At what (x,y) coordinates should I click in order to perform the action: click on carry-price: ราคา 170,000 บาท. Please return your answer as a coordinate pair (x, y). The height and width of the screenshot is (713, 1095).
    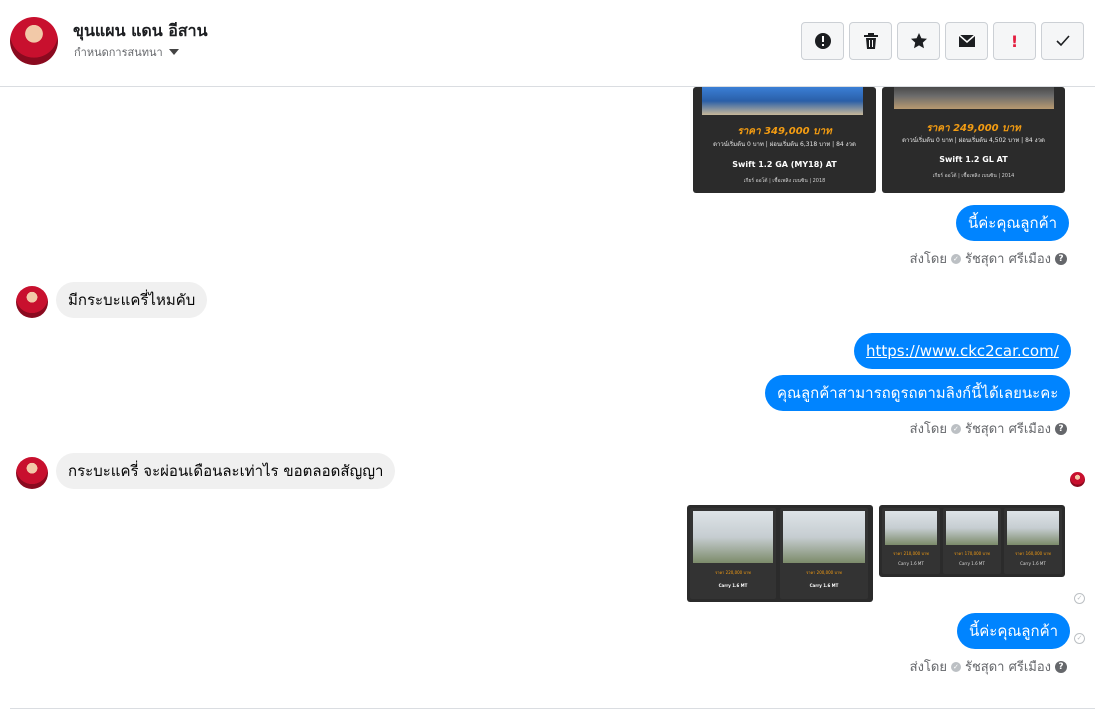
    Looking at the image, I should click on (972, 553).